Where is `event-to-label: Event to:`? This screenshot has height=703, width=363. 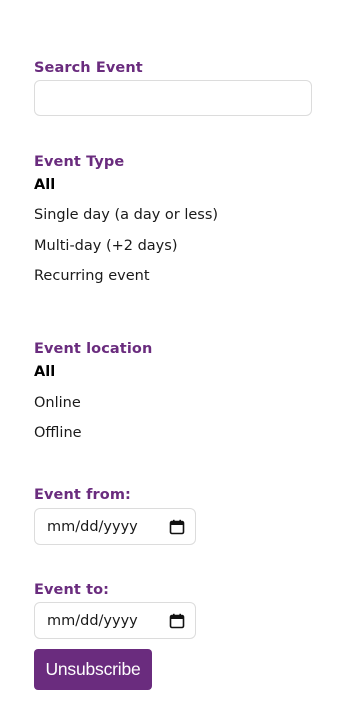
event-to-label: Event to: is located at coordinates (72, 590).